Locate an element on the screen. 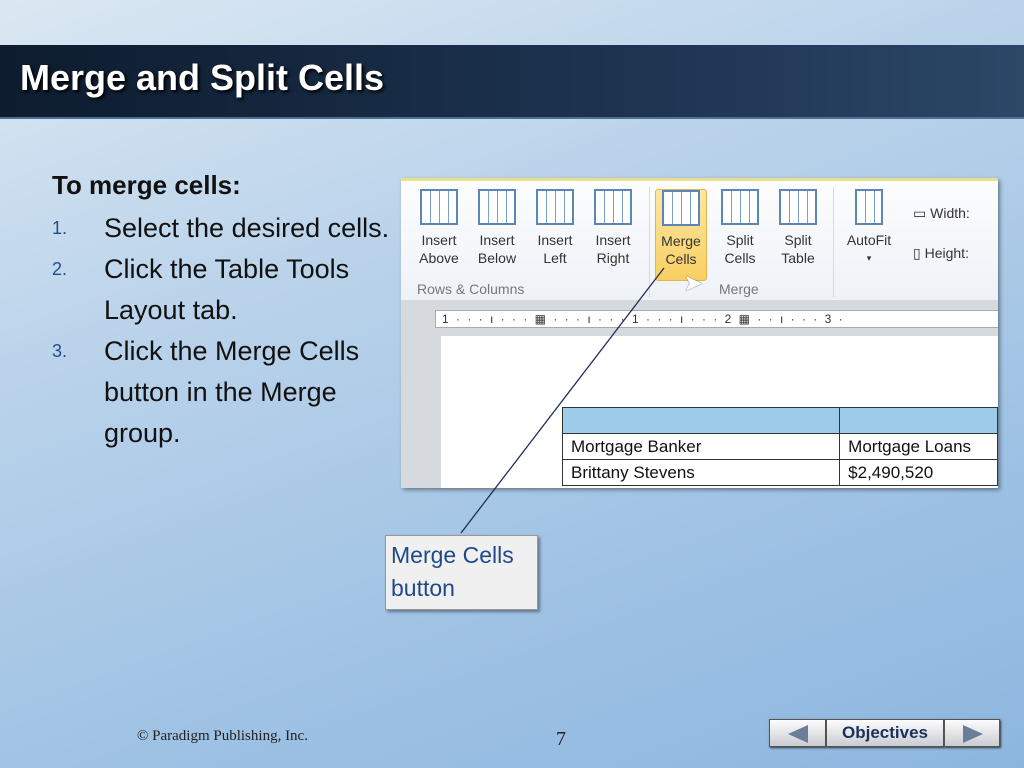  arrow-left-icon is located at coordinates (798, 734).